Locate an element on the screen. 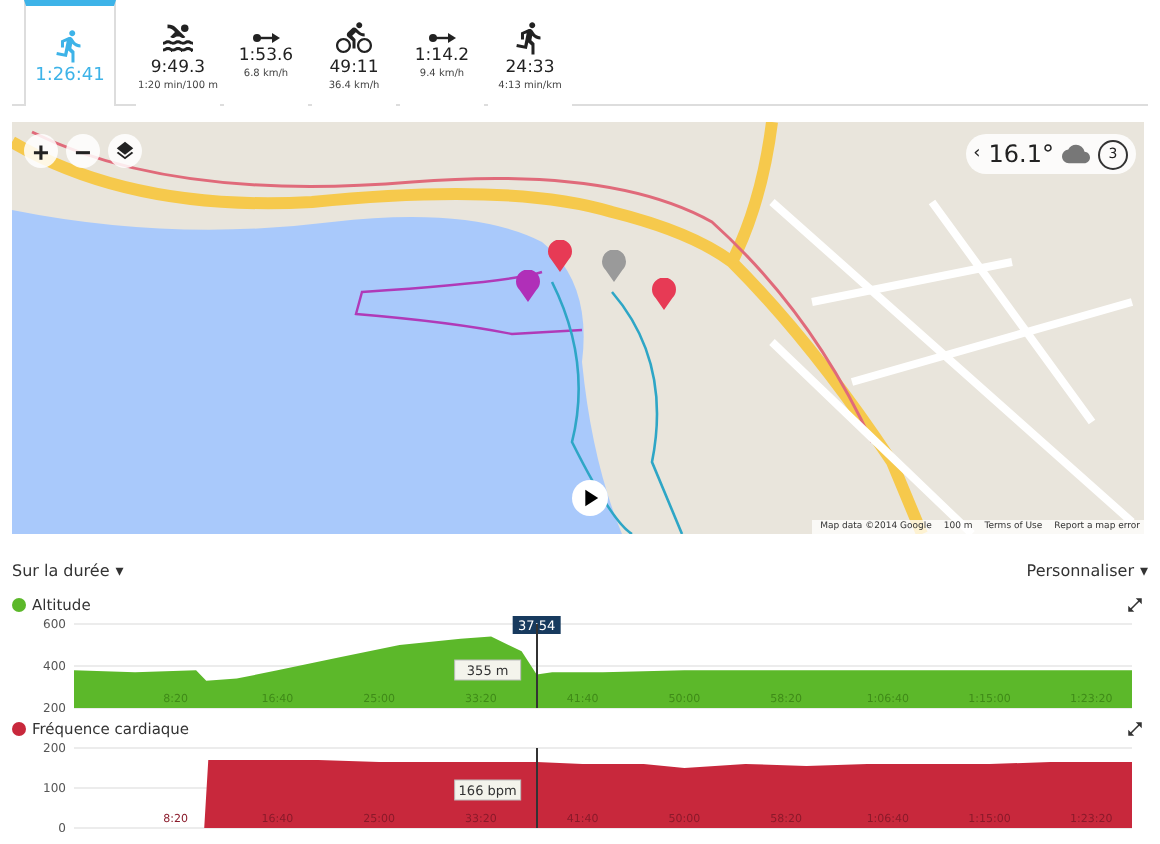 This screenshot has width=1160, height=844. temperature: 16.1° is located at coordinates (1021, 154).